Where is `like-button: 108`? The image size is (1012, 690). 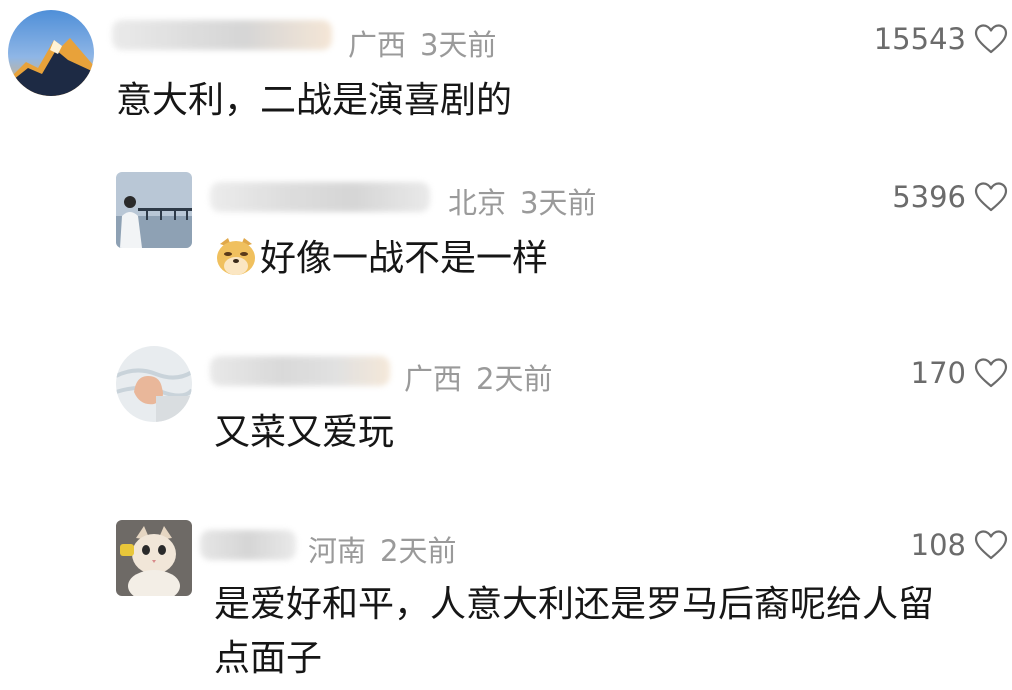
like-button: 108 is located at coordinates (959, 545).